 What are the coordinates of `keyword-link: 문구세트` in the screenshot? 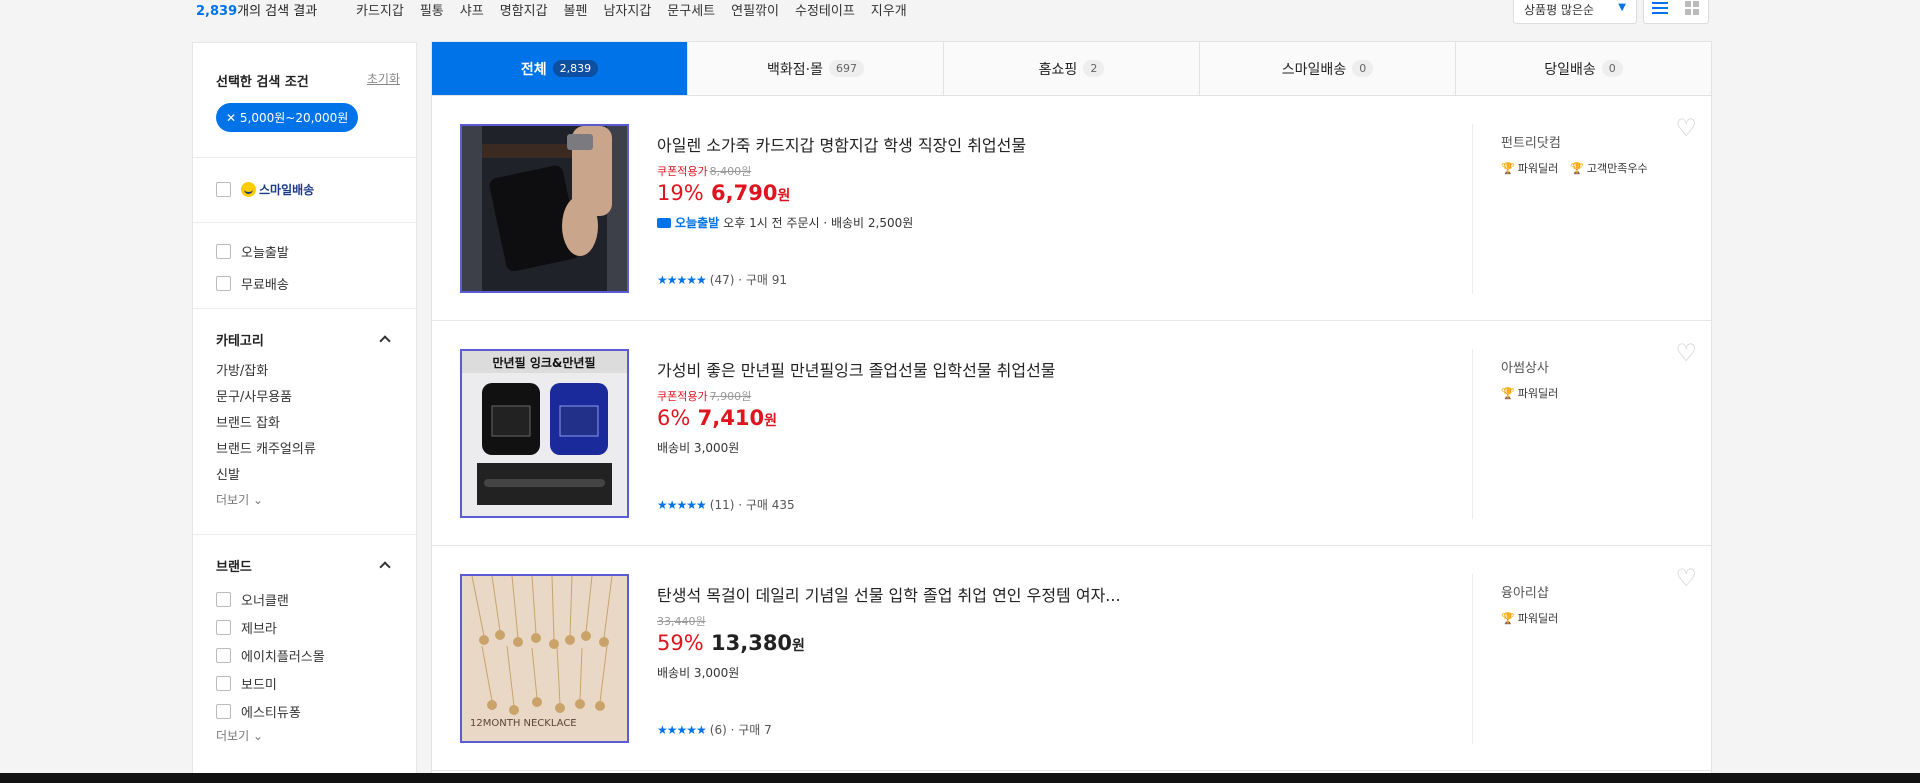 It's located at (691, 9).